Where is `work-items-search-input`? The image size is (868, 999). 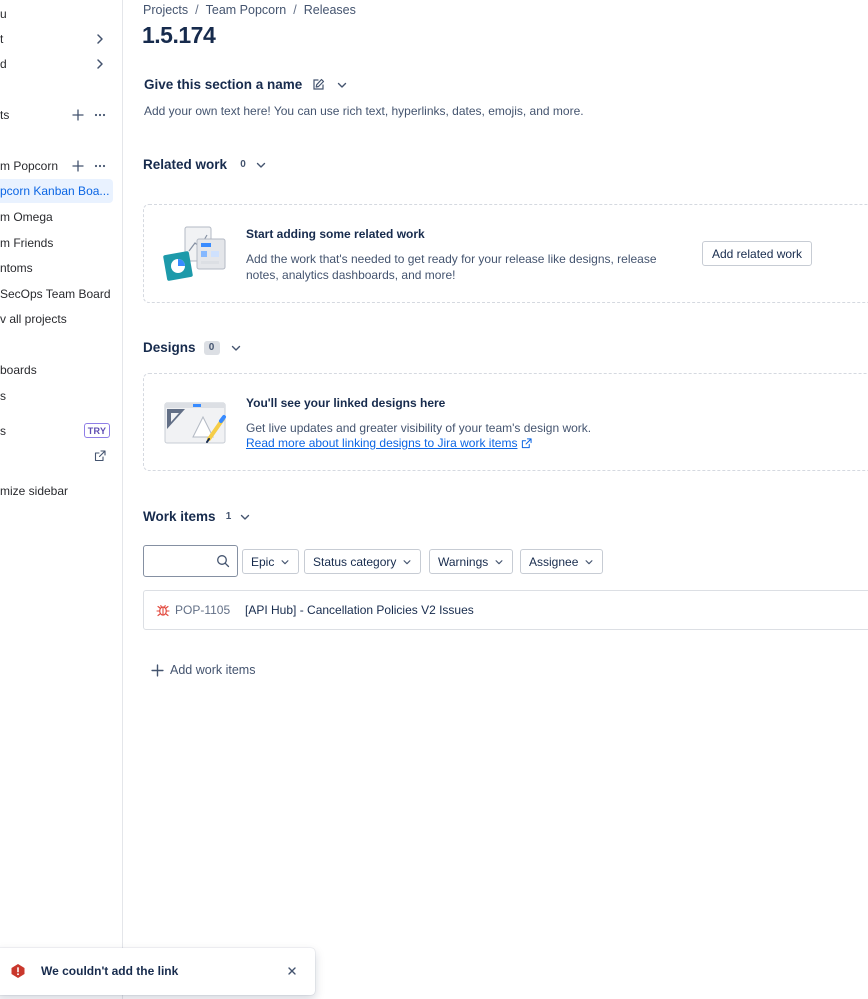
work-items-search-input is located at coordinates (190, 561).